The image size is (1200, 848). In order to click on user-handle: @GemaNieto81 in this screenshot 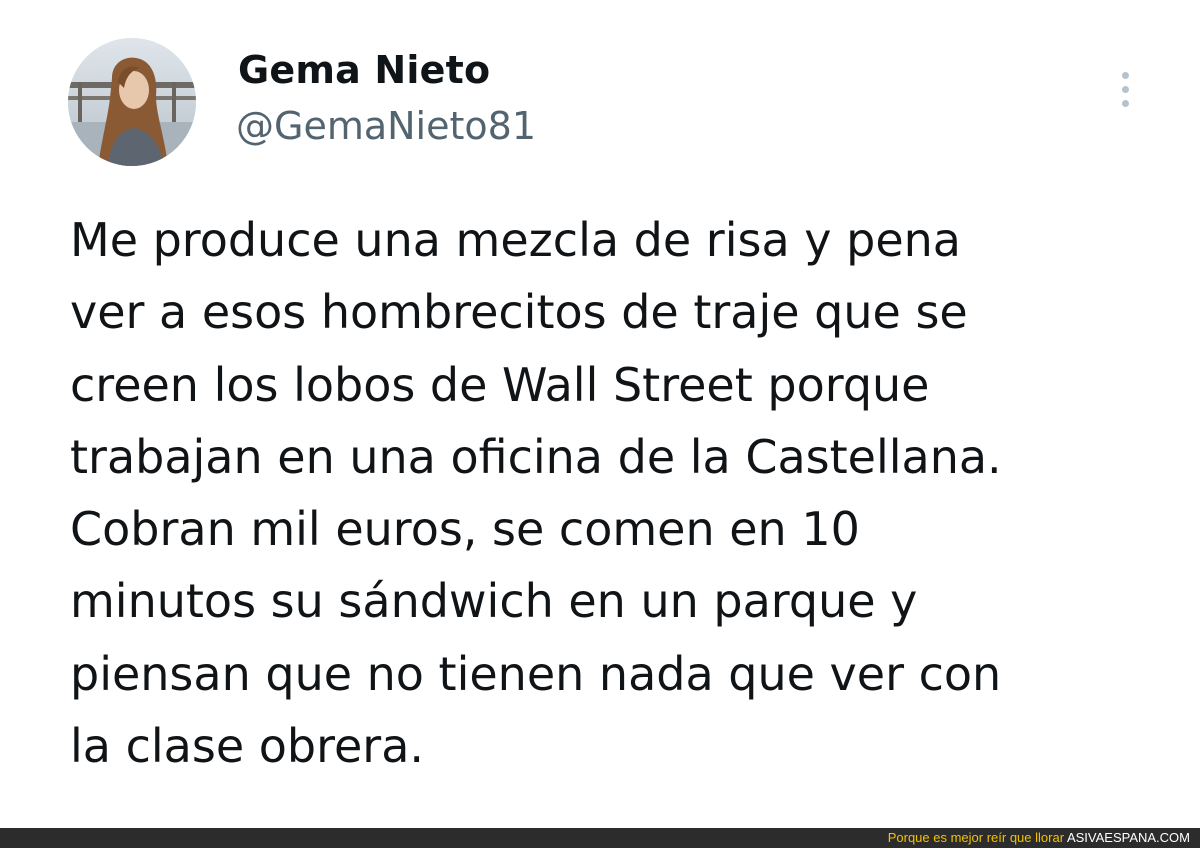, I will do `click(386, 126)`.